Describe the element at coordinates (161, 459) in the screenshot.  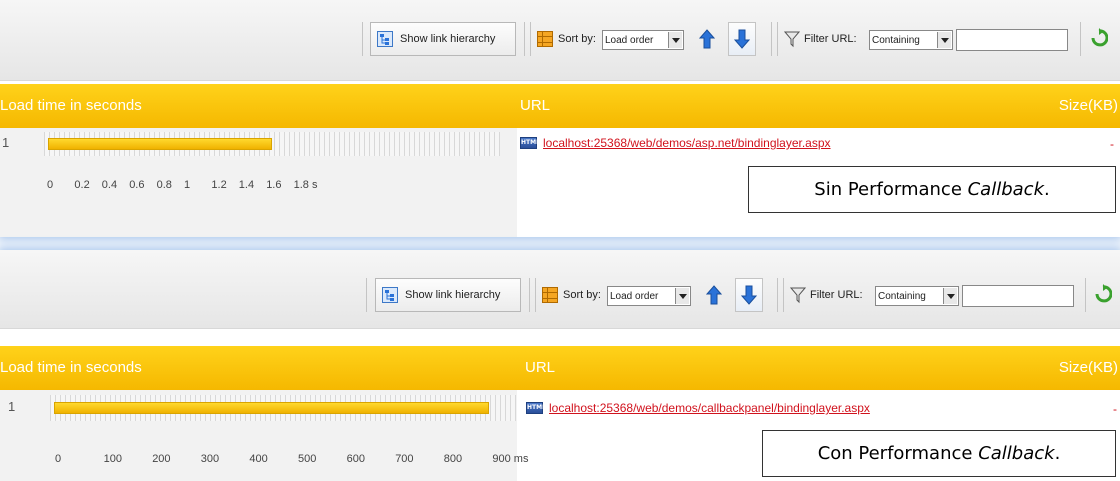
I see `axis-tick-label: 200` at that location.